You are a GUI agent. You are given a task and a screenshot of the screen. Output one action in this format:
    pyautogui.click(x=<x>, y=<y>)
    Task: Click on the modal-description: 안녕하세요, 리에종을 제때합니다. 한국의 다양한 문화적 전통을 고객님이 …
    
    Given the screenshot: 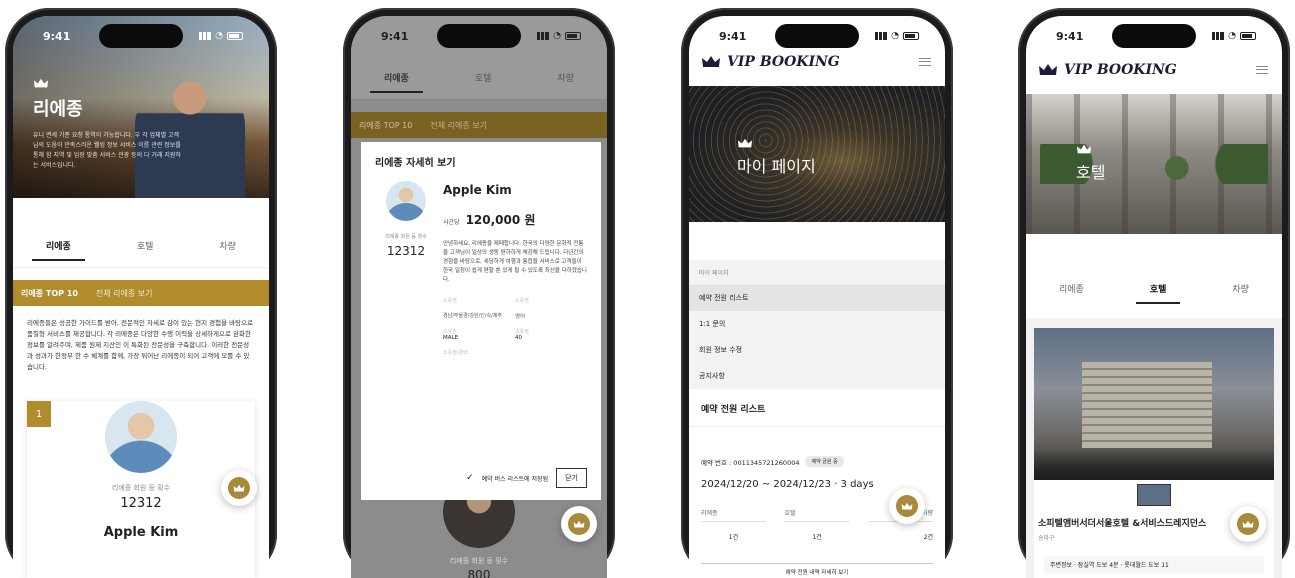 What is the action you would take?
    pyautogui.click(x=515, y=262)
    